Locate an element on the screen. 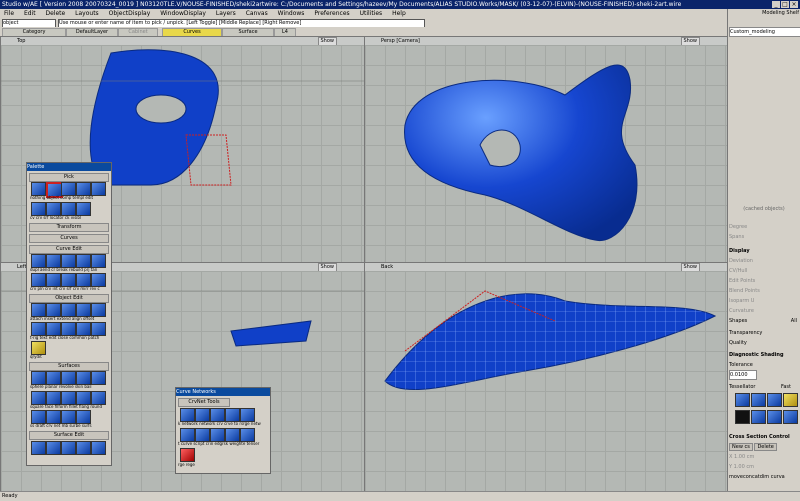 This screenshot has height=501, width=800. display-section: Display is located at coordinates (764, 251).